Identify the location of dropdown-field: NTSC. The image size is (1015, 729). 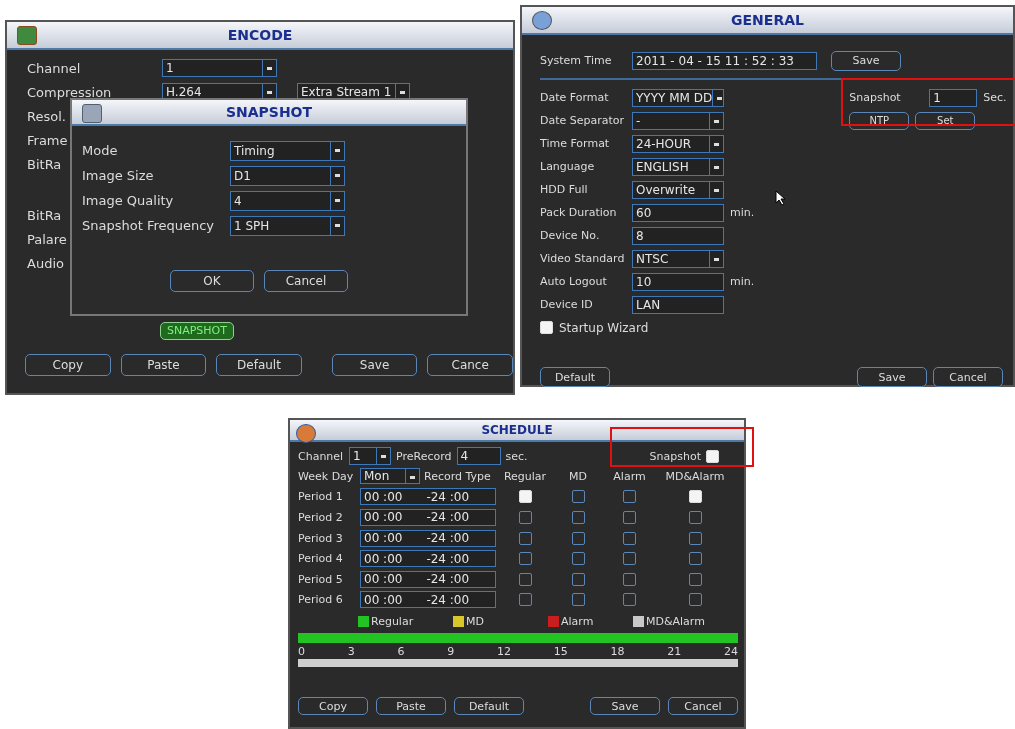
(678, 258).